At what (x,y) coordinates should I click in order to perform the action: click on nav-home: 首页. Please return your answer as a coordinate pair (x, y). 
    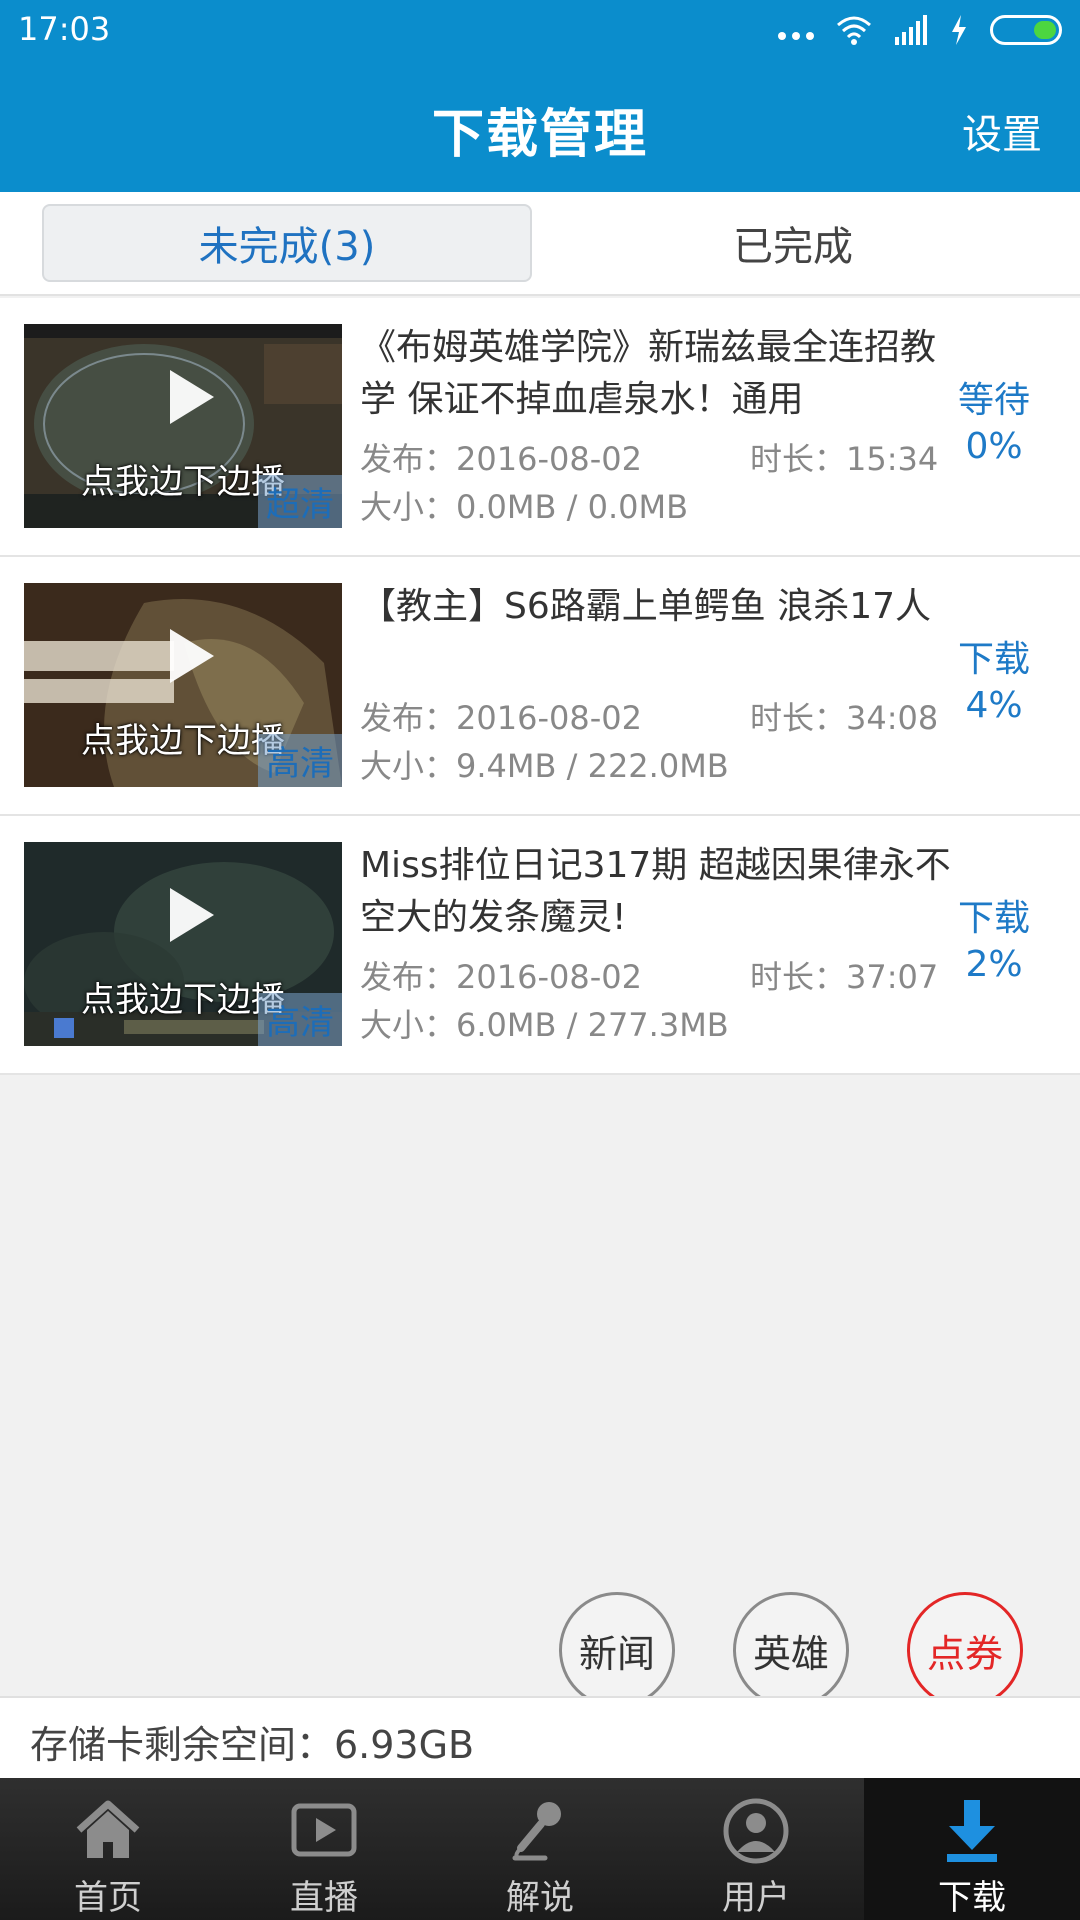
    Looking at the image, I should click on (108, 1849).